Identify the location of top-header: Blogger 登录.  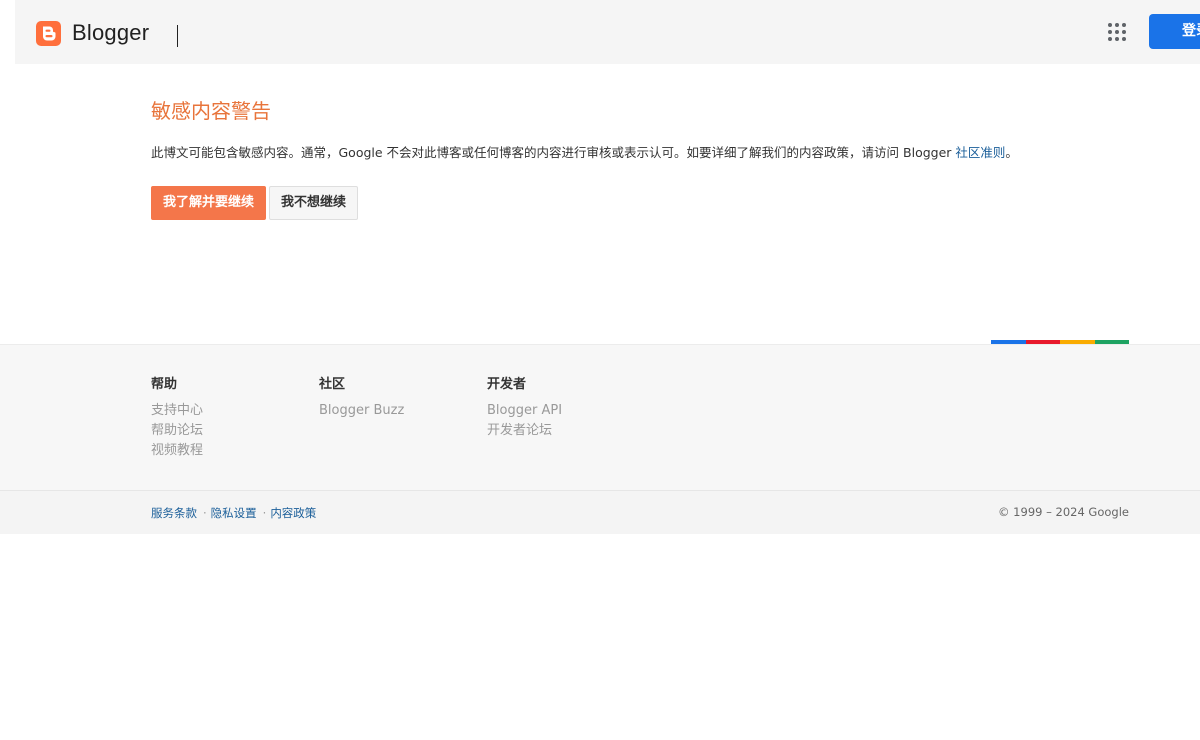
(607, 32).